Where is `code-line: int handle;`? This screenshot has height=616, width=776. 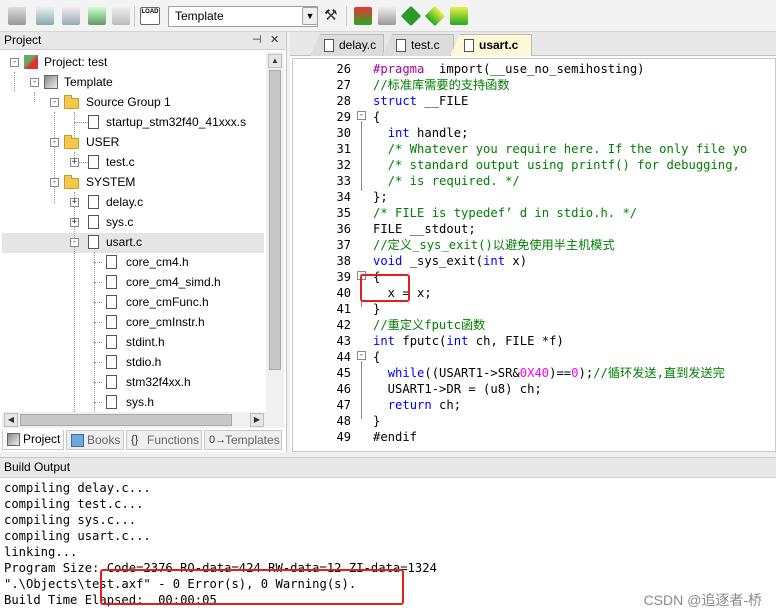
code-line: int handle; is located at coordinates (421, 133).